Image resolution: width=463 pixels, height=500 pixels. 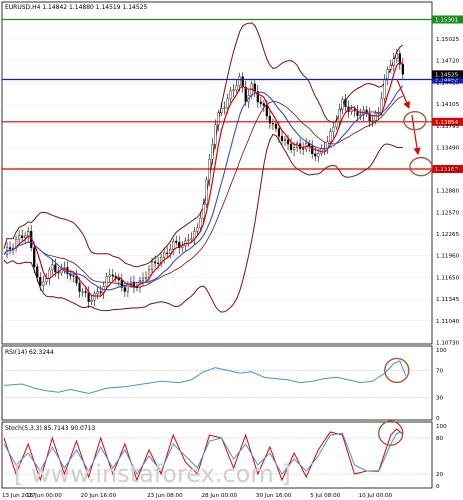 What do you see at coordinates (441, 351) in the screenshot?
I see `rsi-tick-label: 100` at bounding box center [441, 351].